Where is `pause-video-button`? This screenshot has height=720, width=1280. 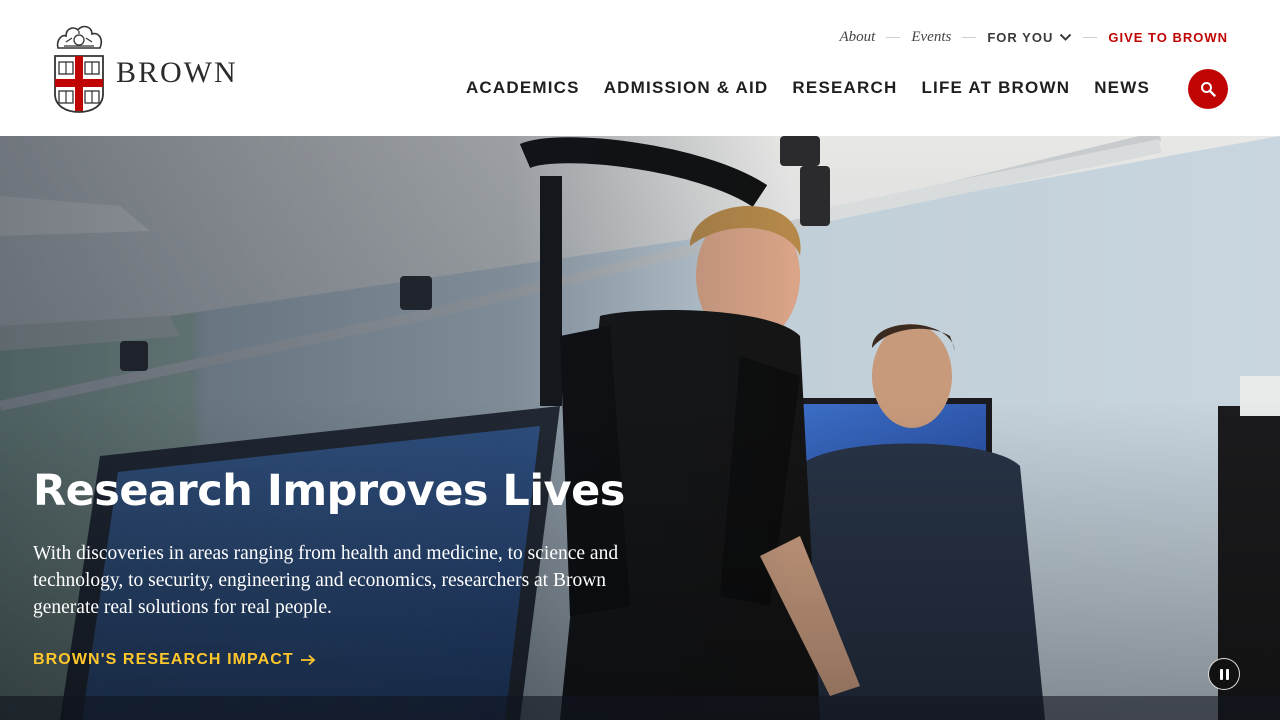 pause-video-button is located at coordinates (1224, 674).